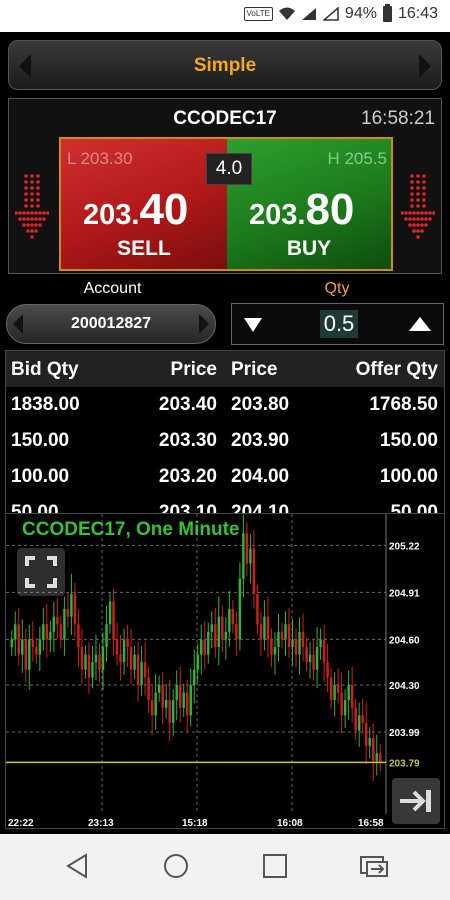 This screenshot has width=450, height=900. What do you see at coordinates (187, 476) in the screenshot?
I see `bid-price: 203.20` at bounding box center [187, 476].